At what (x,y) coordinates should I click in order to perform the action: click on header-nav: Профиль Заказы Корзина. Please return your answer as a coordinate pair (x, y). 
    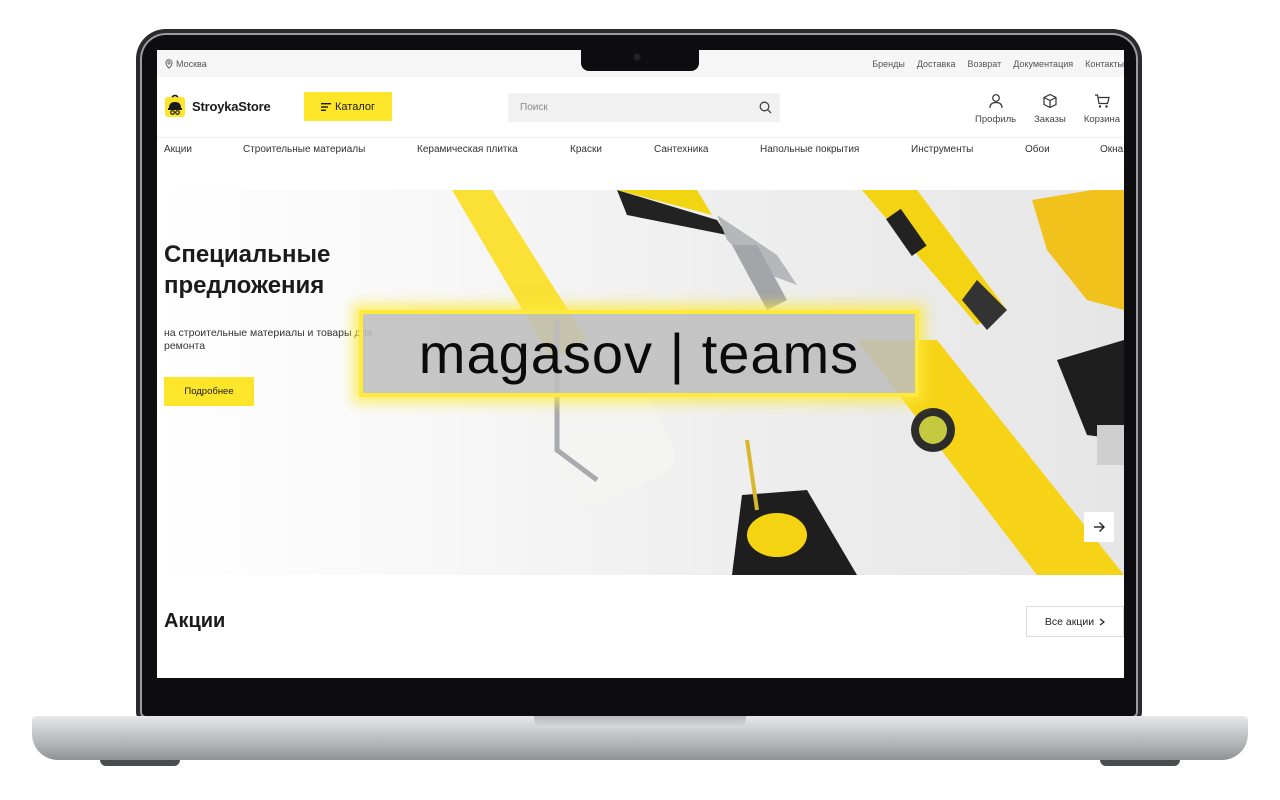
    Looking at the image, I should click on (1047, 109).